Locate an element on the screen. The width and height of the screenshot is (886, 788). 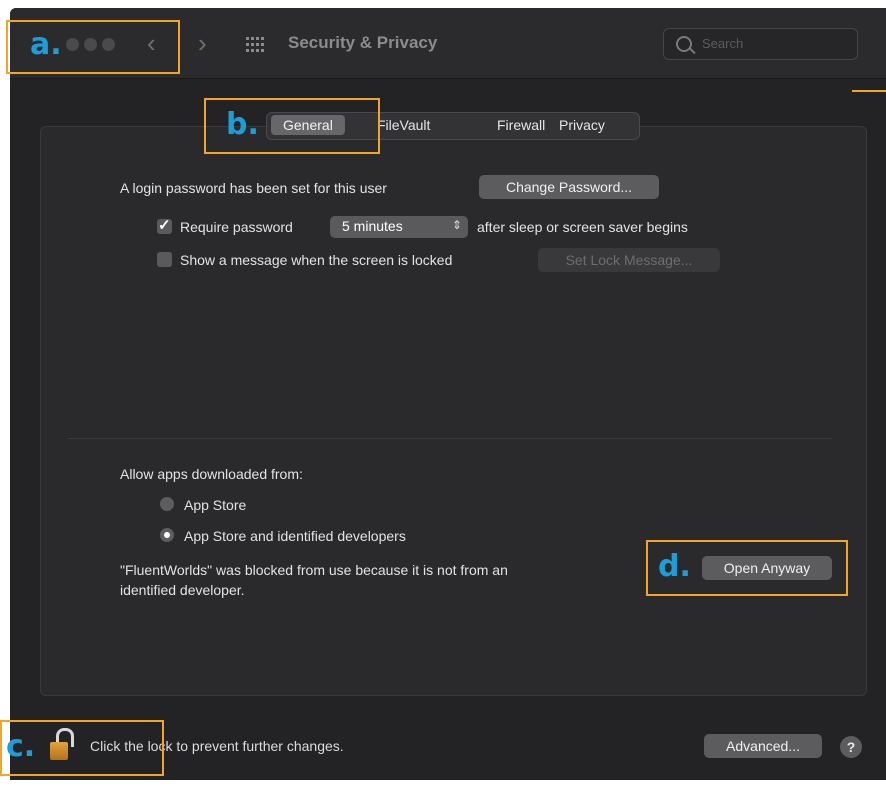
tab-firewall: Firewall is located at coordinates (521, 125).